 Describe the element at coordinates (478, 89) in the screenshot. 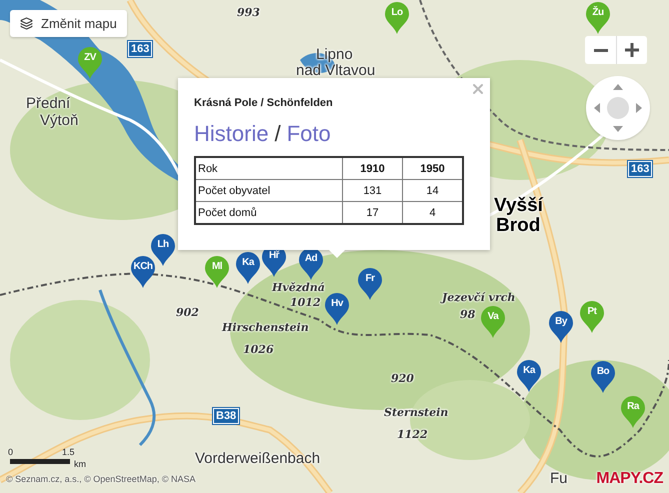

I see `close-icon` at that location.